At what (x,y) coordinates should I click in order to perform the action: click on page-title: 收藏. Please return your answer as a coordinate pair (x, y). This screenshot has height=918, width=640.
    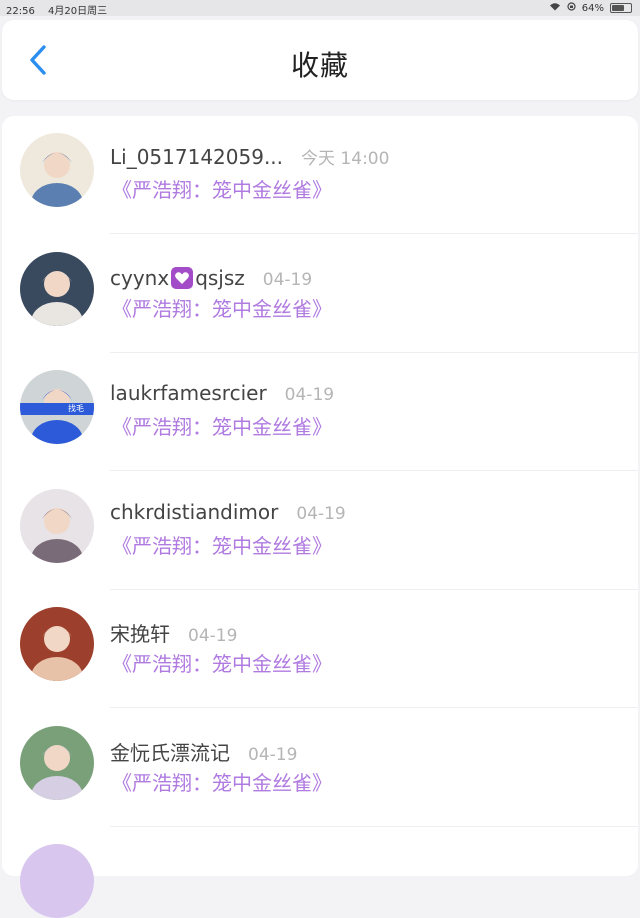
    Looking at the image, I should click on (319, 65).